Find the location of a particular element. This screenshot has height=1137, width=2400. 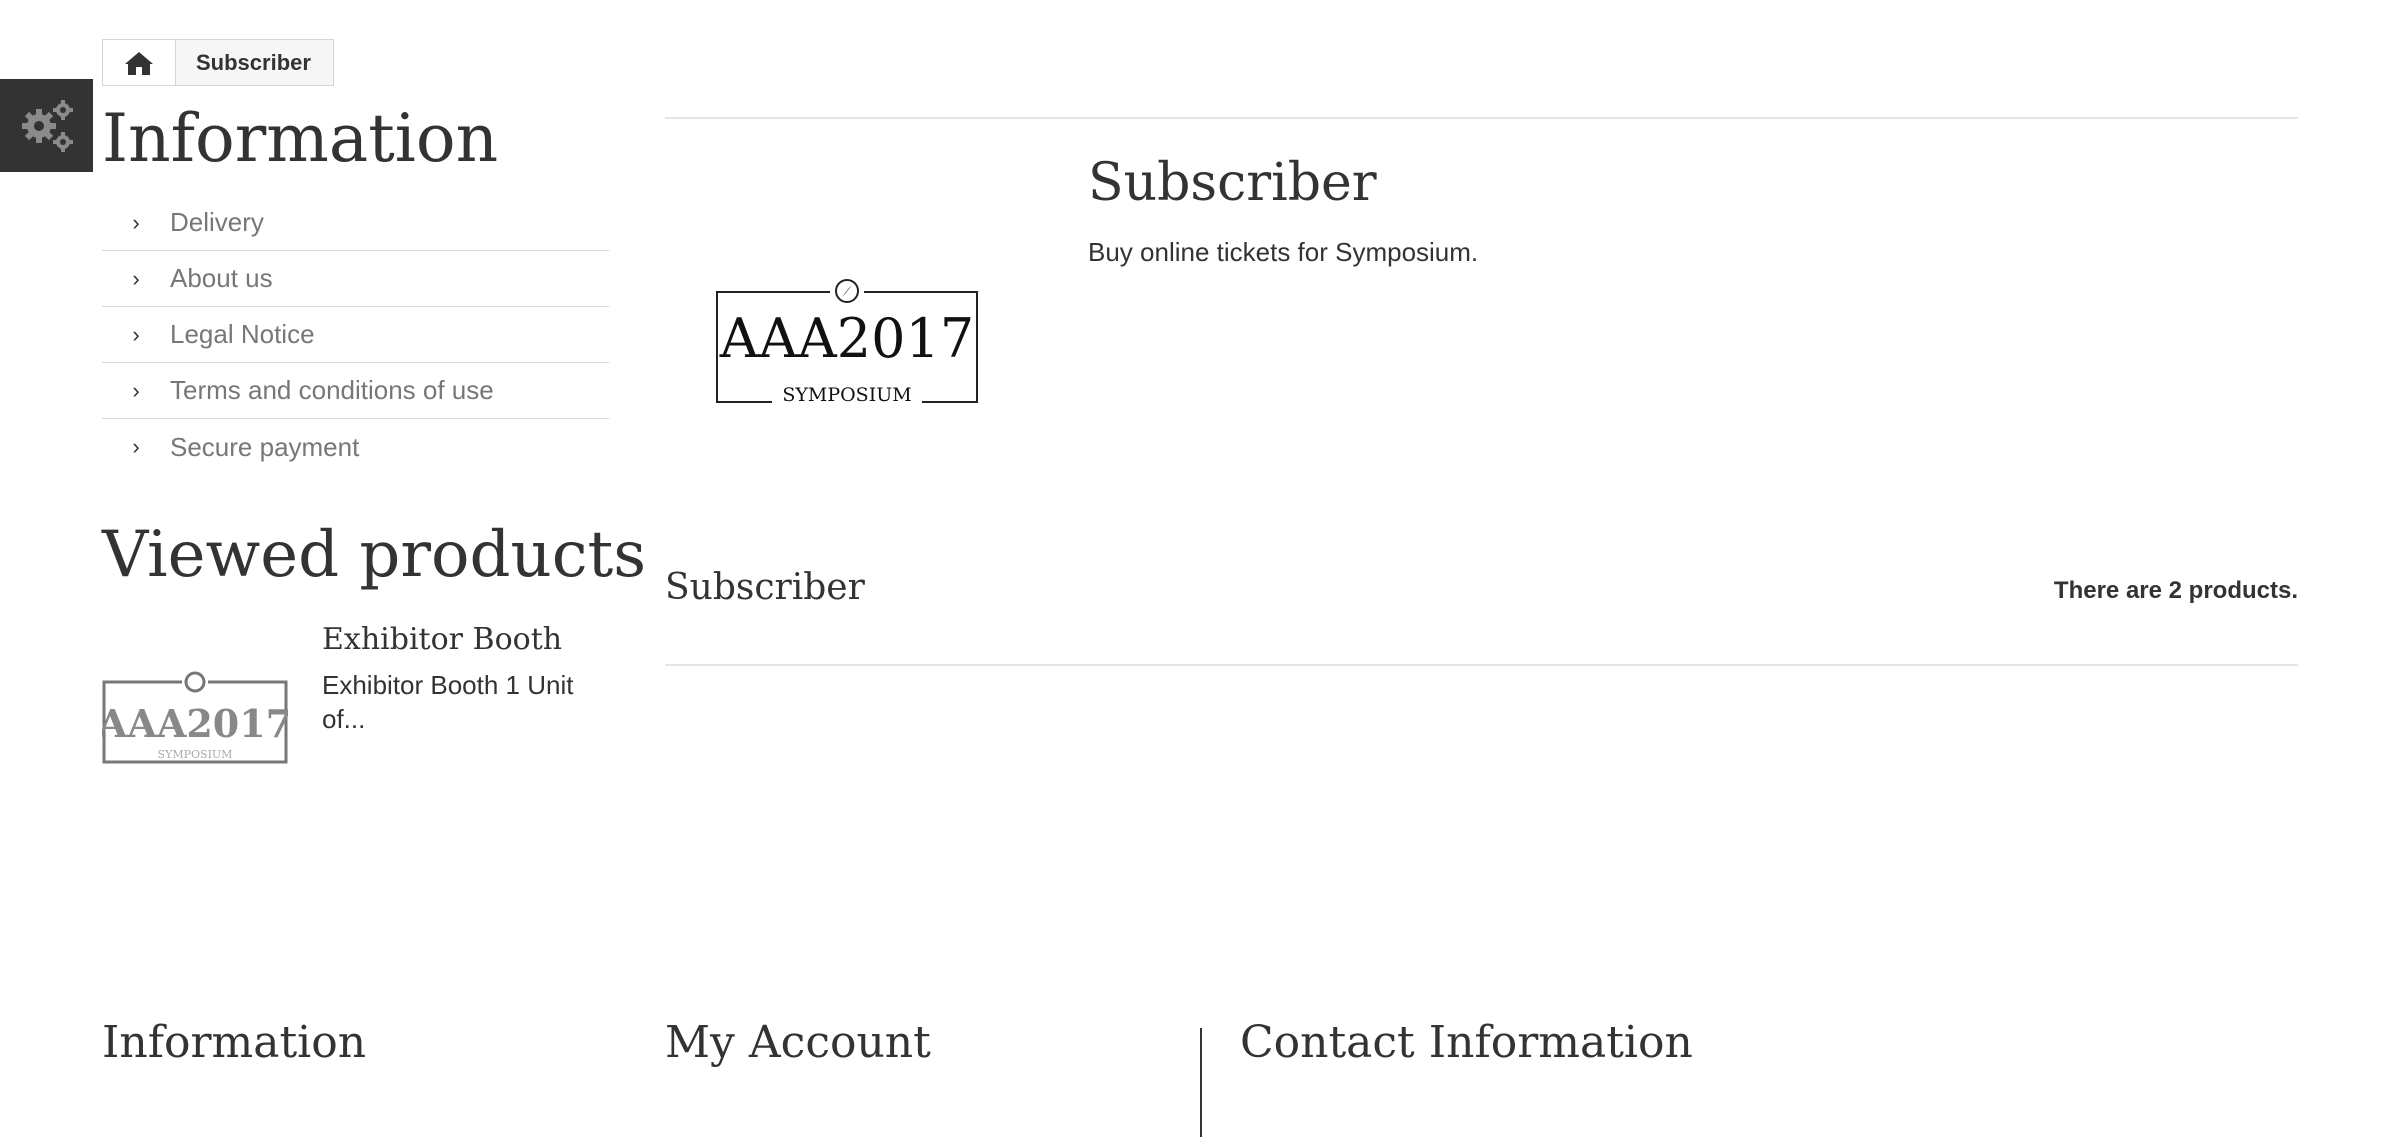

footer-contact-title: Contact Information is located at coordinates (1466, 1042).